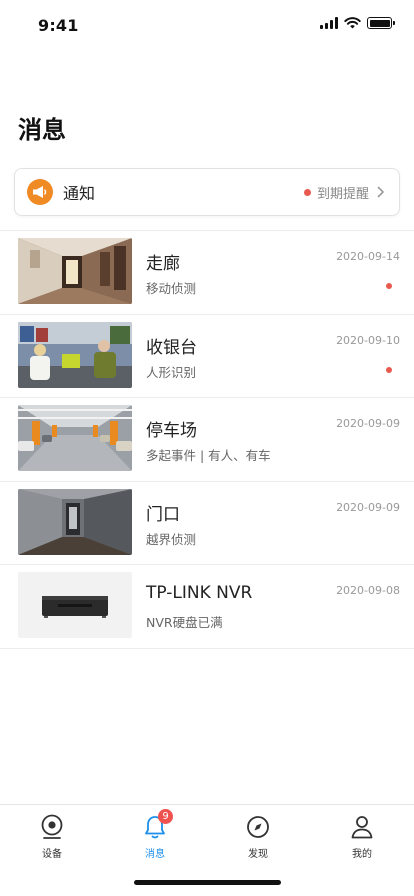 This screenshot has height=896, width=414. Describe the element at coordinates (381, 23) in the screenshot. I see `battery-icon` at that location.